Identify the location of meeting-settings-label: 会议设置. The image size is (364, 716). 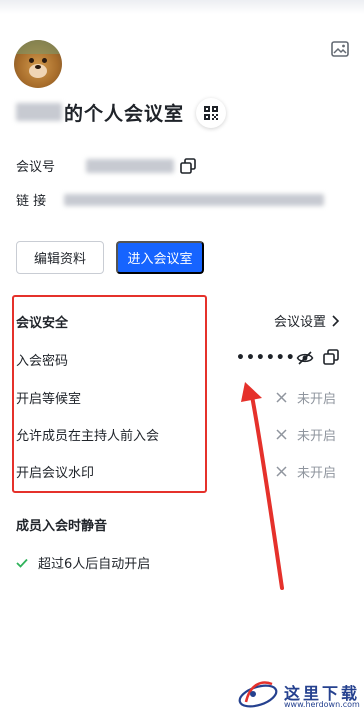
(300, 322).